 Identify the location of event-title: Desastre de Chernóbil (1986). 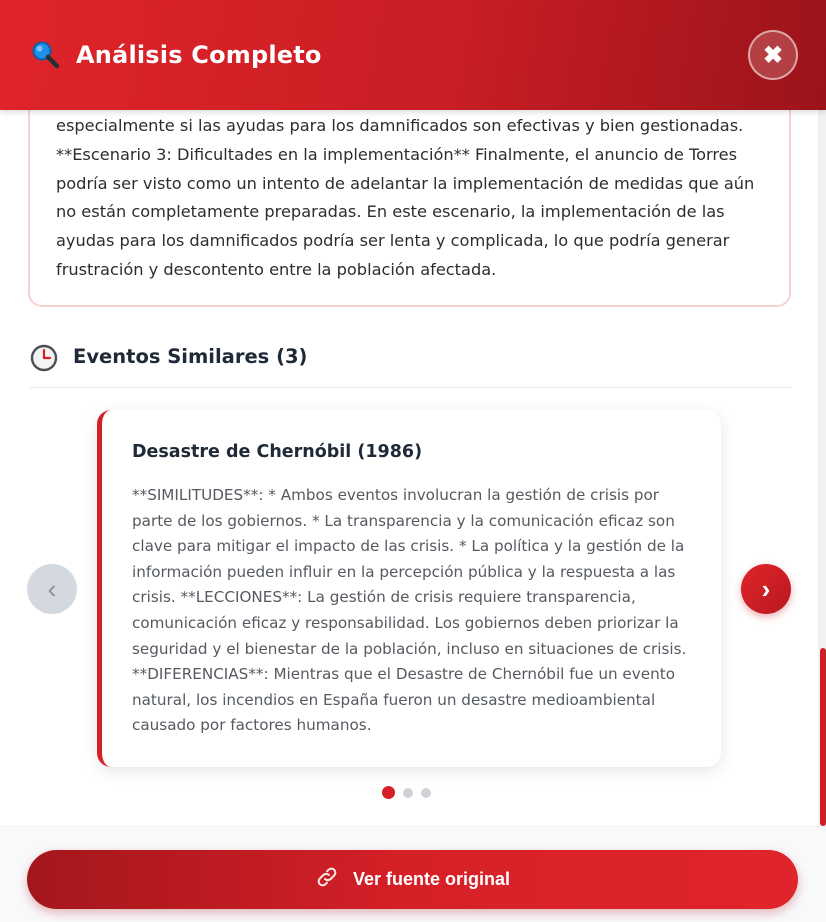
(277, 452).